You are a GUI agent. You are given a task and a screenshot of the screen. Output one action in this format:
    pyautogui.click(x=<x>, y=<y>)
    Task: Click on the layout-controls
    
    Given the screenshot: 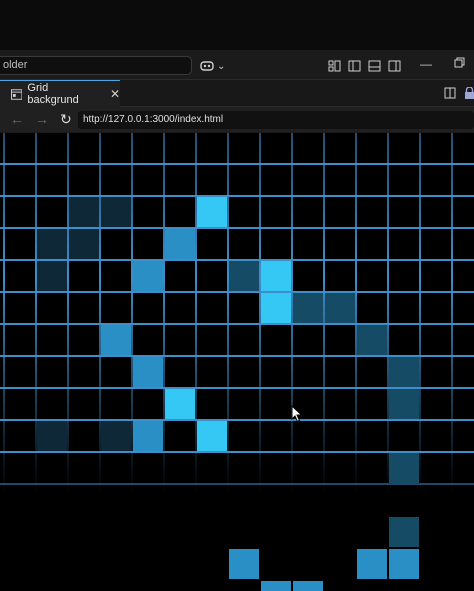 What is the action you would take?
    pyautogui.click(x=364, y=65)
    